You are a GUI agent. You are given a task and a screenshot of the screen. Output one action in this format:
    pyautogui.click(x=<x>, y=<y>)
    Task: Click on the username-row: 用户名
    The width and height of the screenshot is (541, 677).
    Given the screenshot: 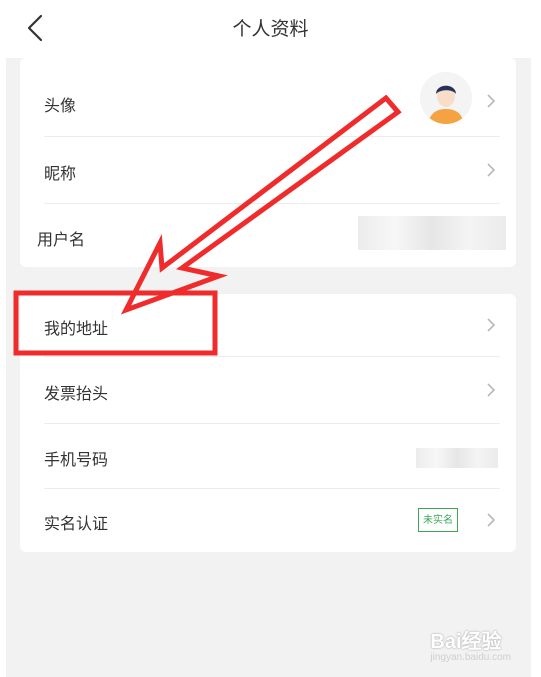 What is the action you would take?
    pyautogui.click(x=268, y=235)
    